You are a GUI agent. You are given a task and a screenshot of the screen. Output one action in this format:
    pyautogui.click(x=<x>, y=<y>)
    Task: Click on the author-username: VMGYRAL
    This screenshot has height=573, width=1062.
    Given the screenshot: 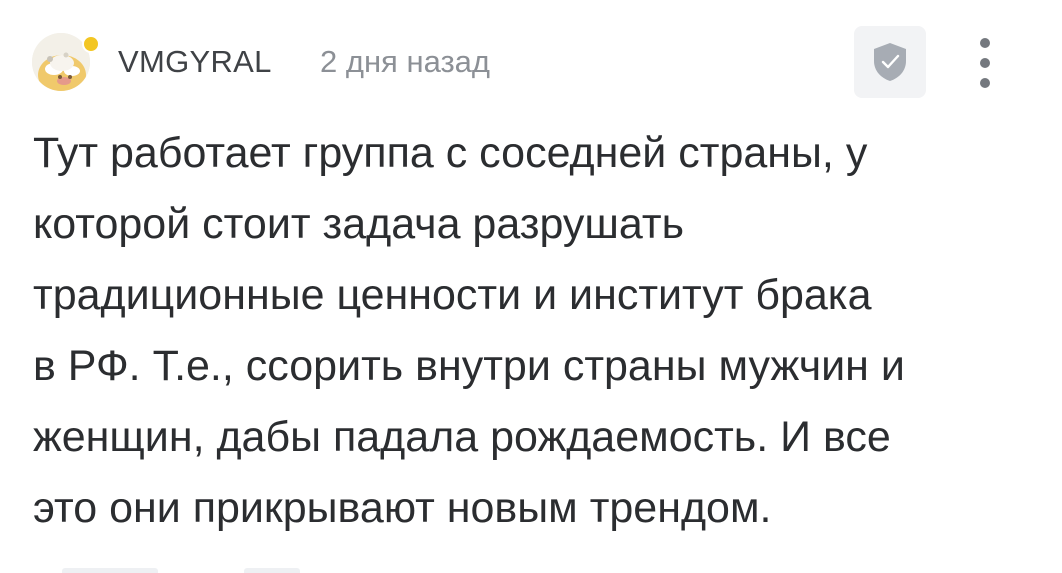 What is the action you would take?
    pyautogui.click(x=195, y=62)
    